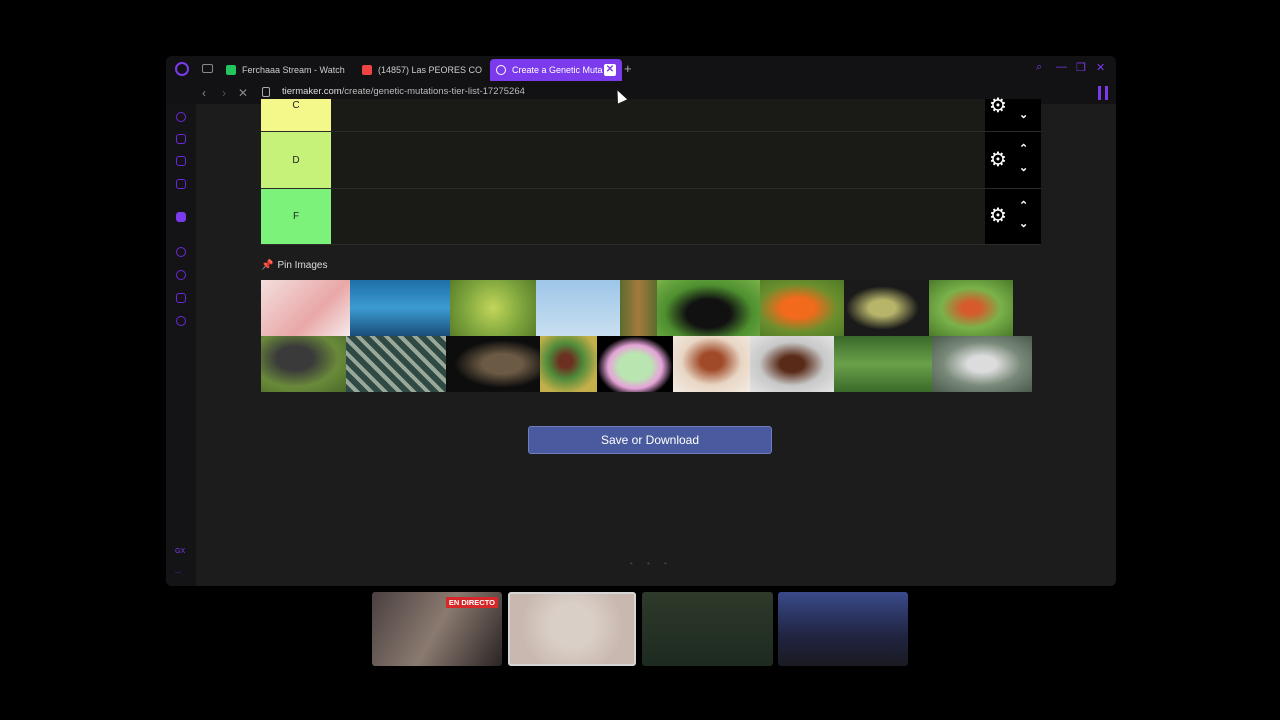 This screenshot has width=1280, height=720. I want to click on image-bird, so click(578, 308).